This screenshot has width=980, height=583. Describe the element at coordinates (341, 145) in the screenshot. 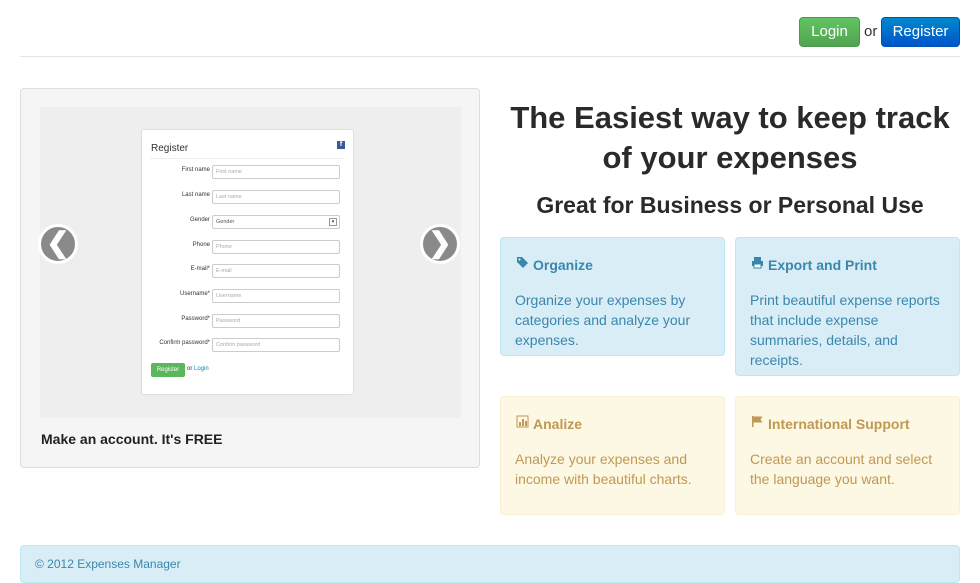

I see `facebook-icon: f` at that location.